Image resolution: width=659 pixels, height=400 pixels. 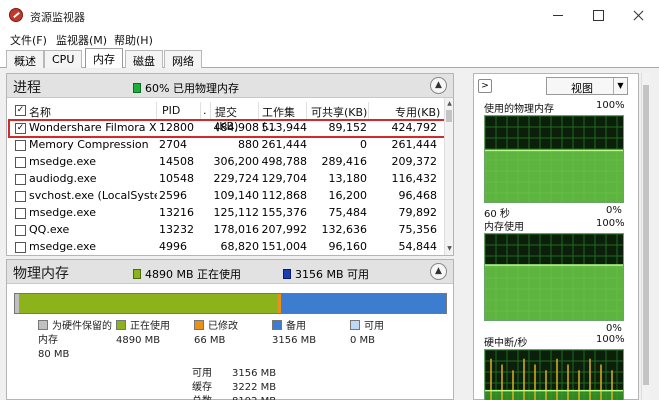 What do you see at coordinates (40, 112) in the screenshot?
I see `column-name-label: 名称` at bounding box center [40, 112].